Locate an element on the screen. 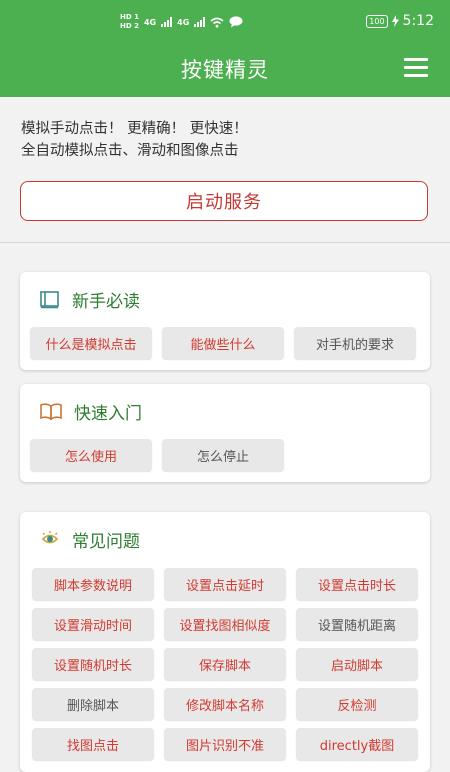 Image resolution: width=450 pixels, height=772 pixels. wifi-icon is located at coordinates (217, 22).